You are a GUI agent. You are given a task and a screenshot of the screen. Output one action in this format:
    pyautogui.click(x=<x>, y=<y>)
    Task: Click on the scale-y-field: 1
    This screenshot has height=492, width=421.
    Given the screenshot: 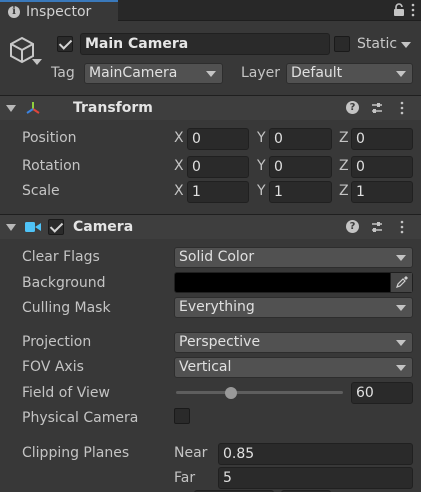 What is the action you would take?
    pyautogui.click(x=300, y=192)
    